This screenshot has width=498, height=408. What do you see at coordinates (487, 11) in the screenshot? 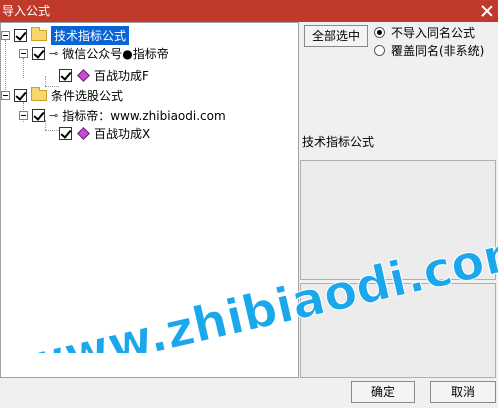
I see `close-icon` at bounding box center [487, 11].